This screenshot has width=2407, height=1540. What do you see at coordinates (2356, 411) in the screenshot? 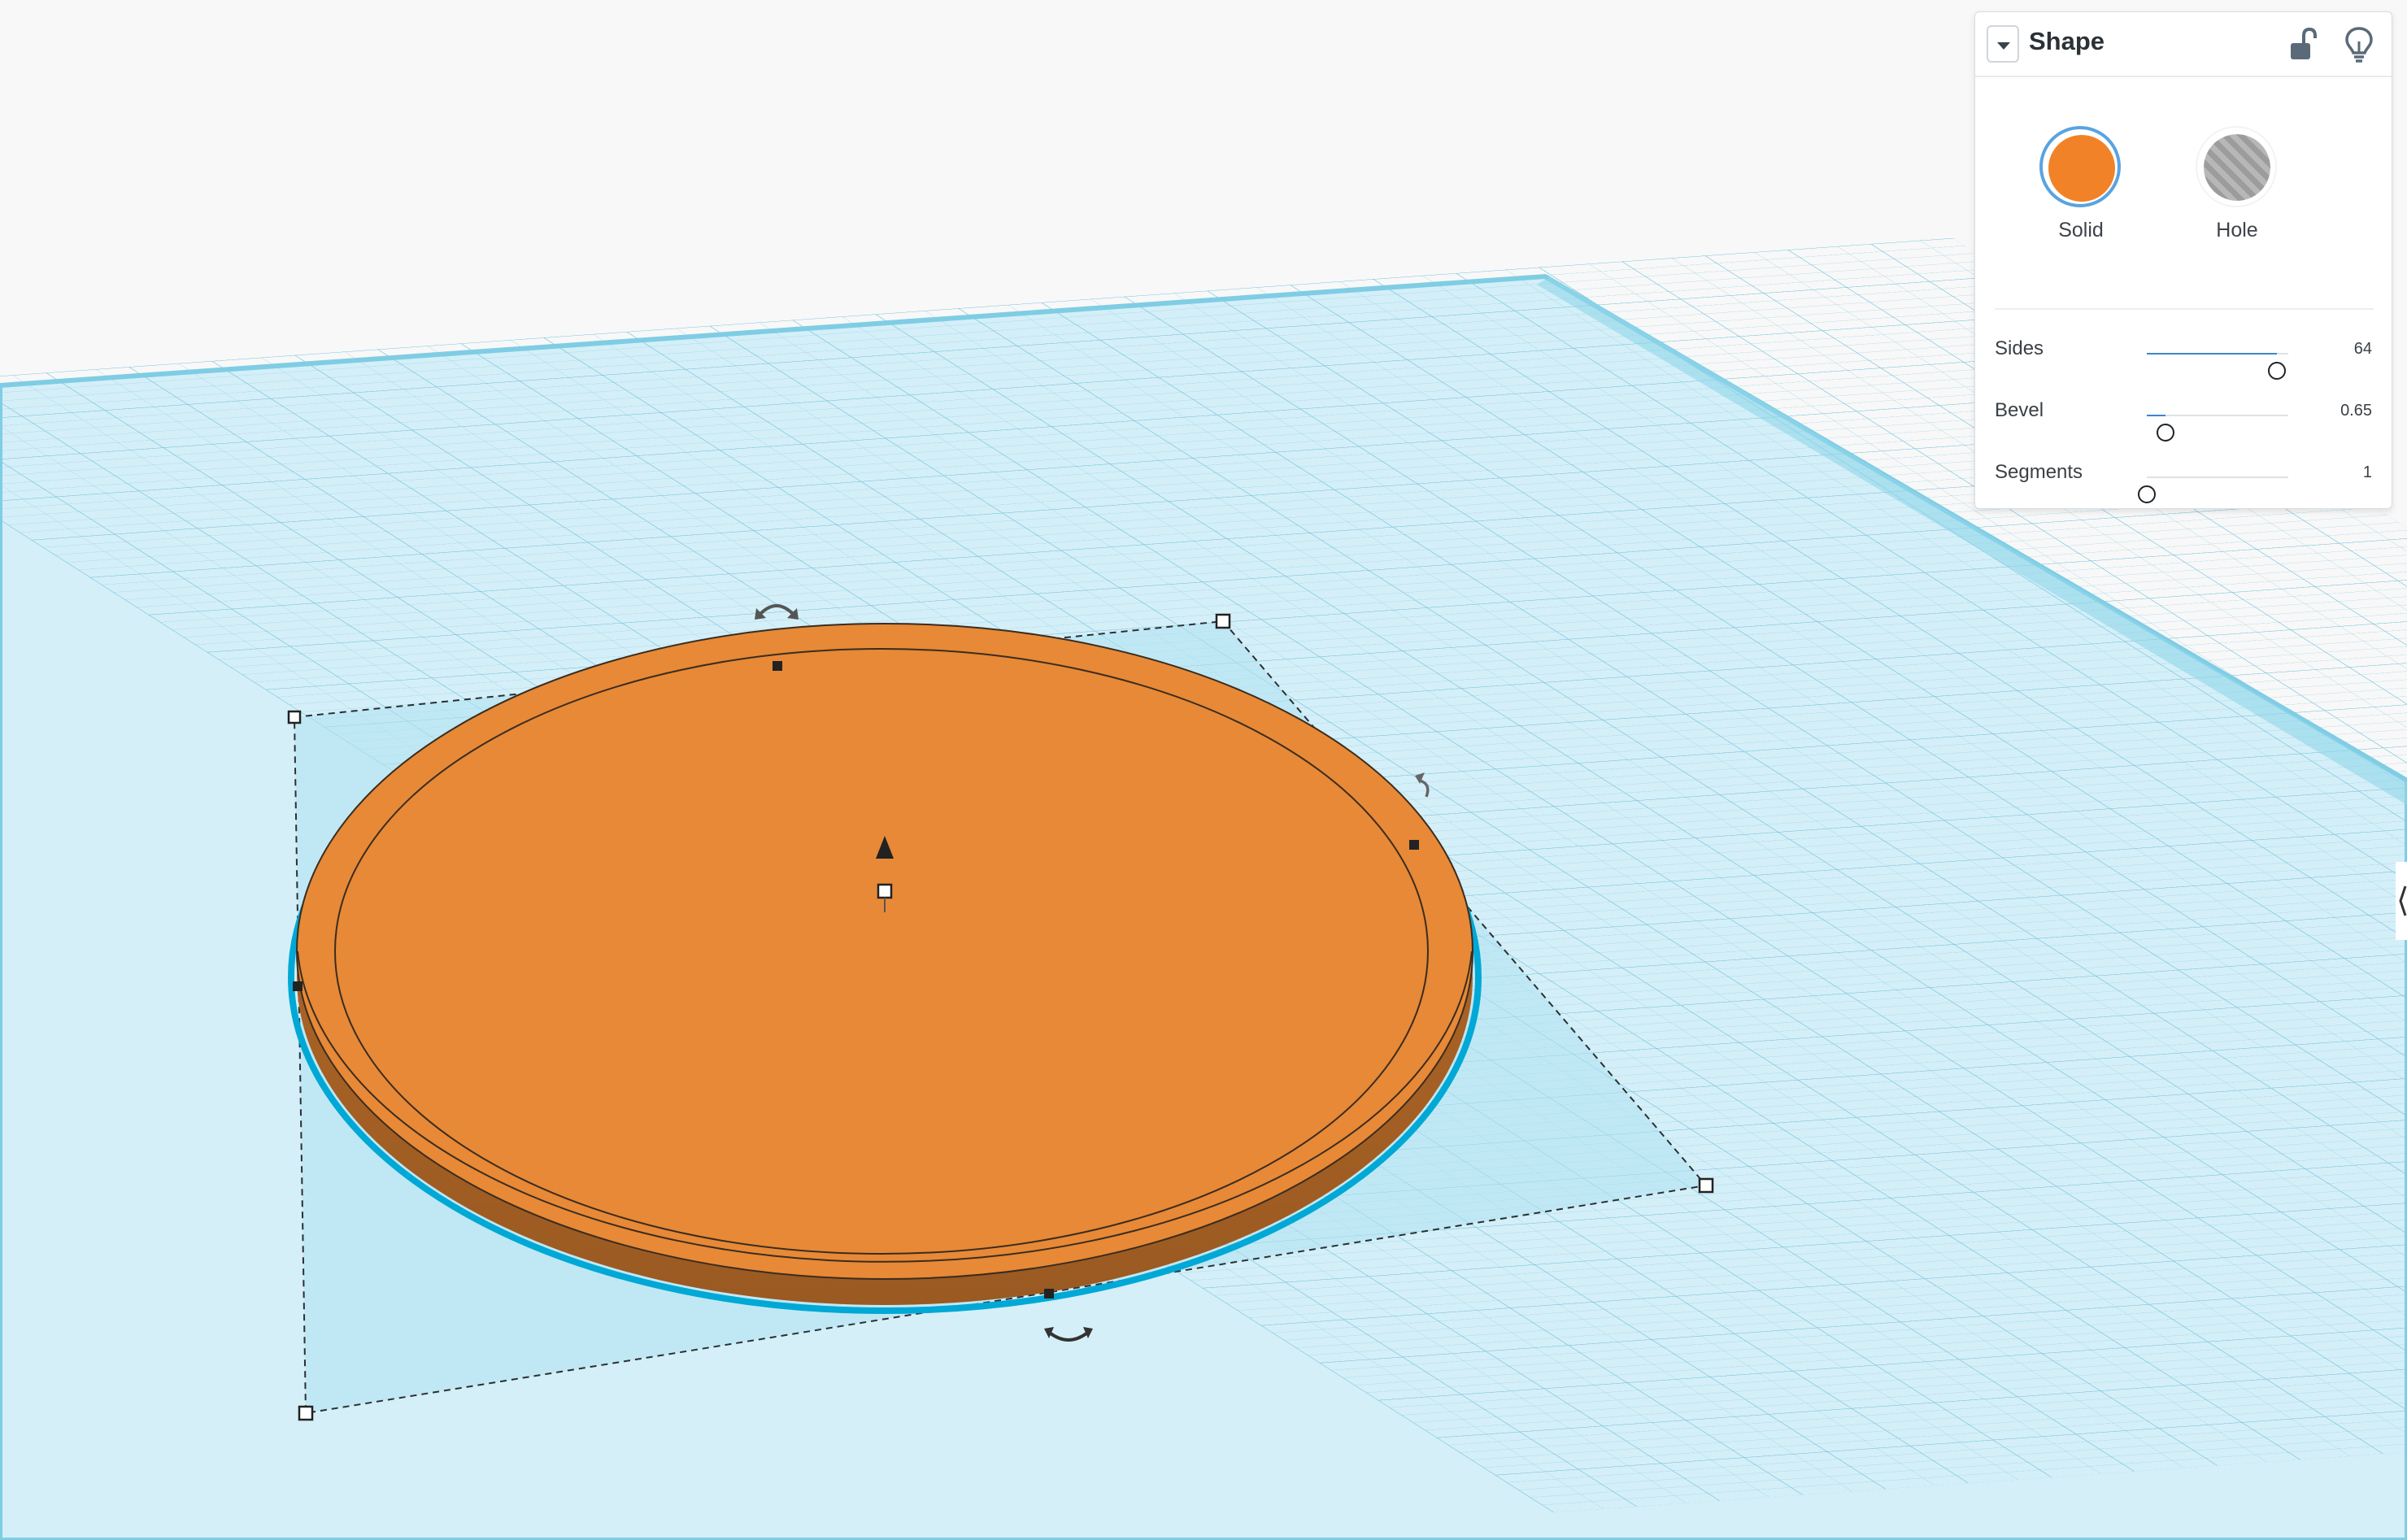
I see `bevel-value: 0.65` at bounding box center [2356, 411].